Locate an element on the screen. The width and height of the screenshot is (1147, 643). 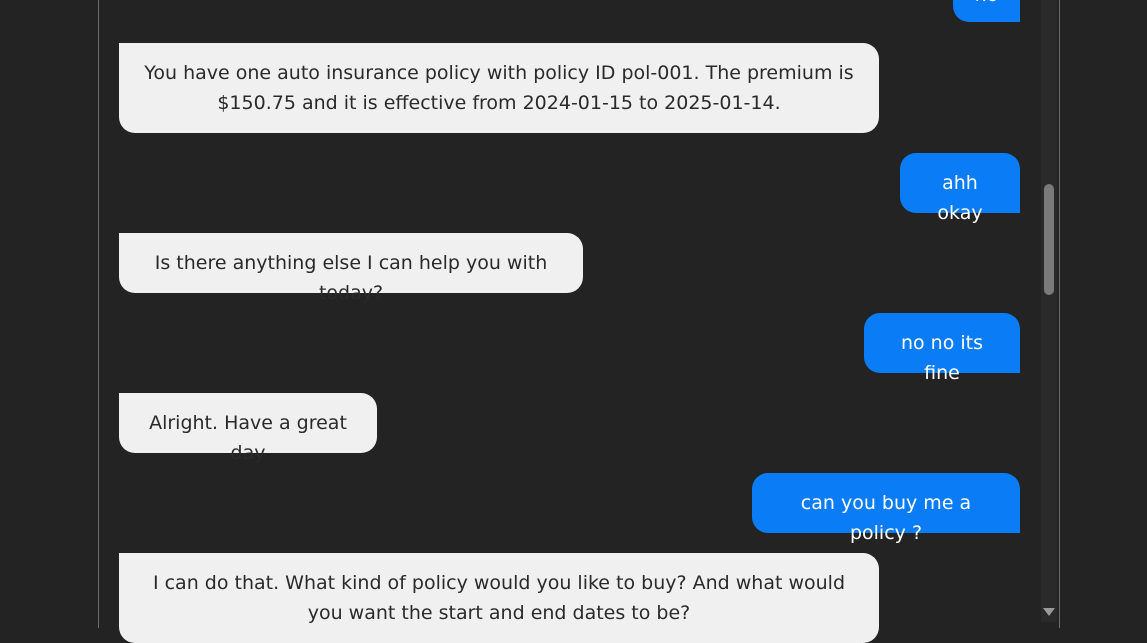
bot-message: Alright. Have a great day is located at coordinates (248, 428).